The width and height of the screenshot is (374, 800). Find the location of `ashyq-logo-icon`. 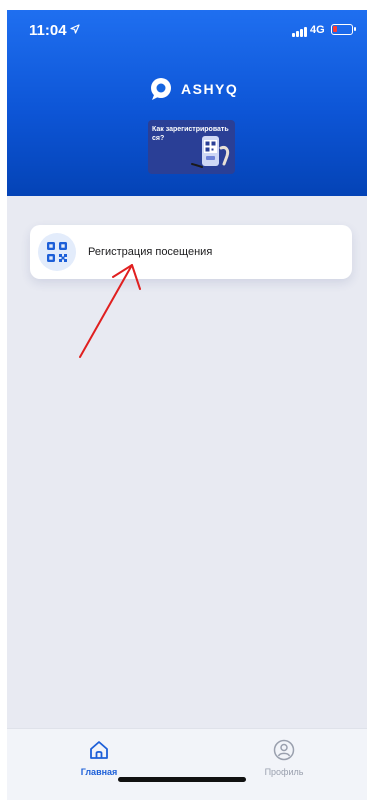

ashyq-logo-icon is located at coordinates (161, 89).